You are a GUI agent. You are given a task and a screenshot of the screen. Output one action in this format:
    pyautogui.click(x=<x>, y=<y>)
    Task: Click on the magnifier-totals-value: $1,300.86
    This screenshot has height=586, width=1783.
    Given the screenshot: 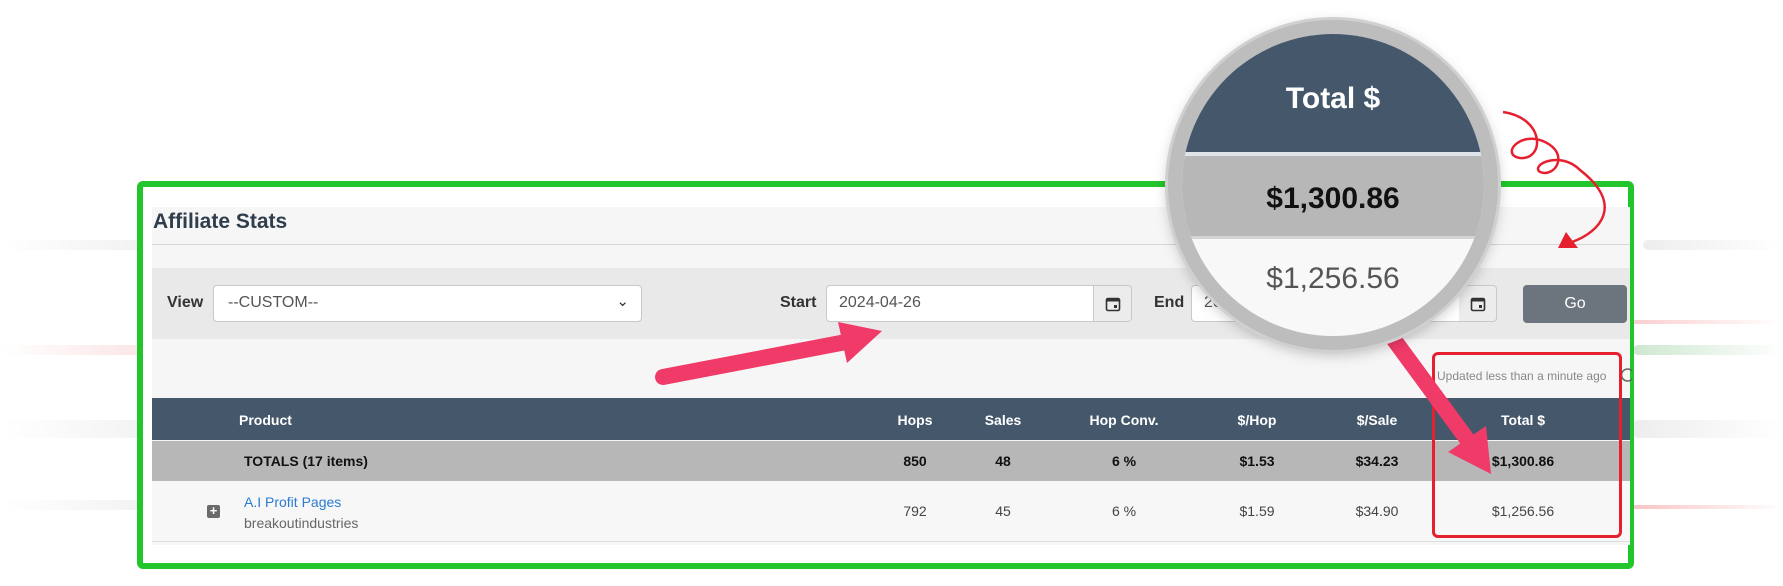 What is the action you would take?
    pyautogui.click(x=1333, y=198)
    